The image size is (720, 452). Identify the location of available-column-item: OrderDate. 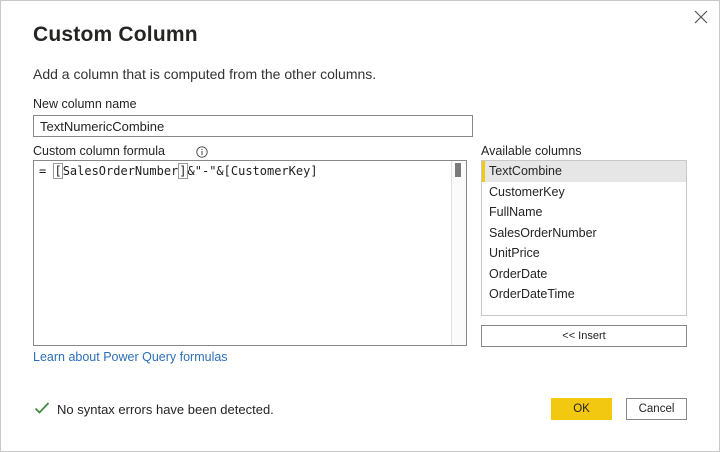
(584, 274).